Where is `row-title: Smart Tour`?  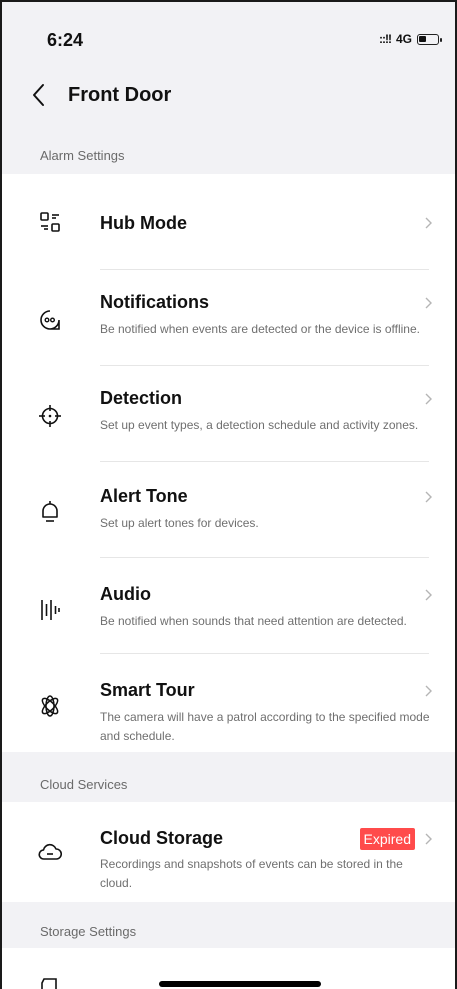
row-title: Smart Tour is located at coordinates (147, 690).